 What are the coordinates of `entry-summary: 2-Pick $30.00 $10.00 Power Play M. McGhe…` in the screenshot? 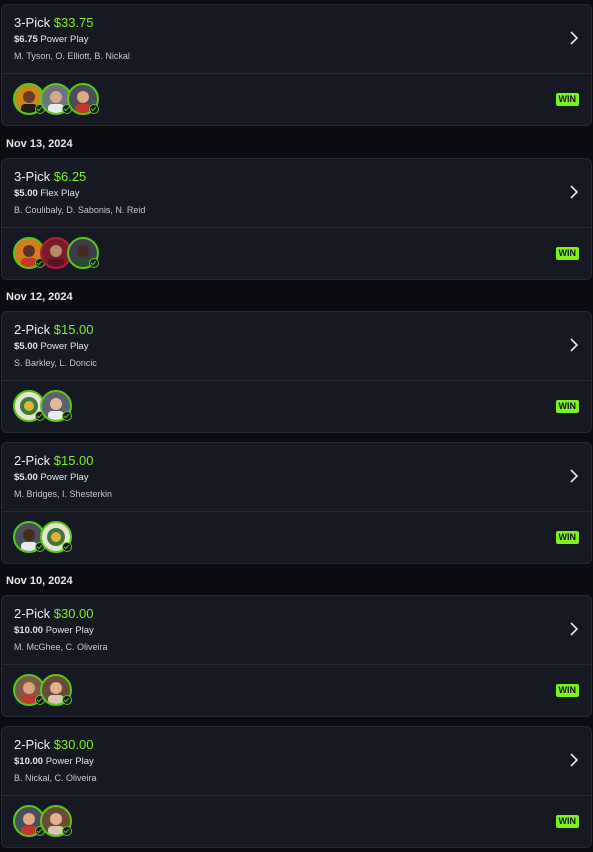 It's located at (296, 630).